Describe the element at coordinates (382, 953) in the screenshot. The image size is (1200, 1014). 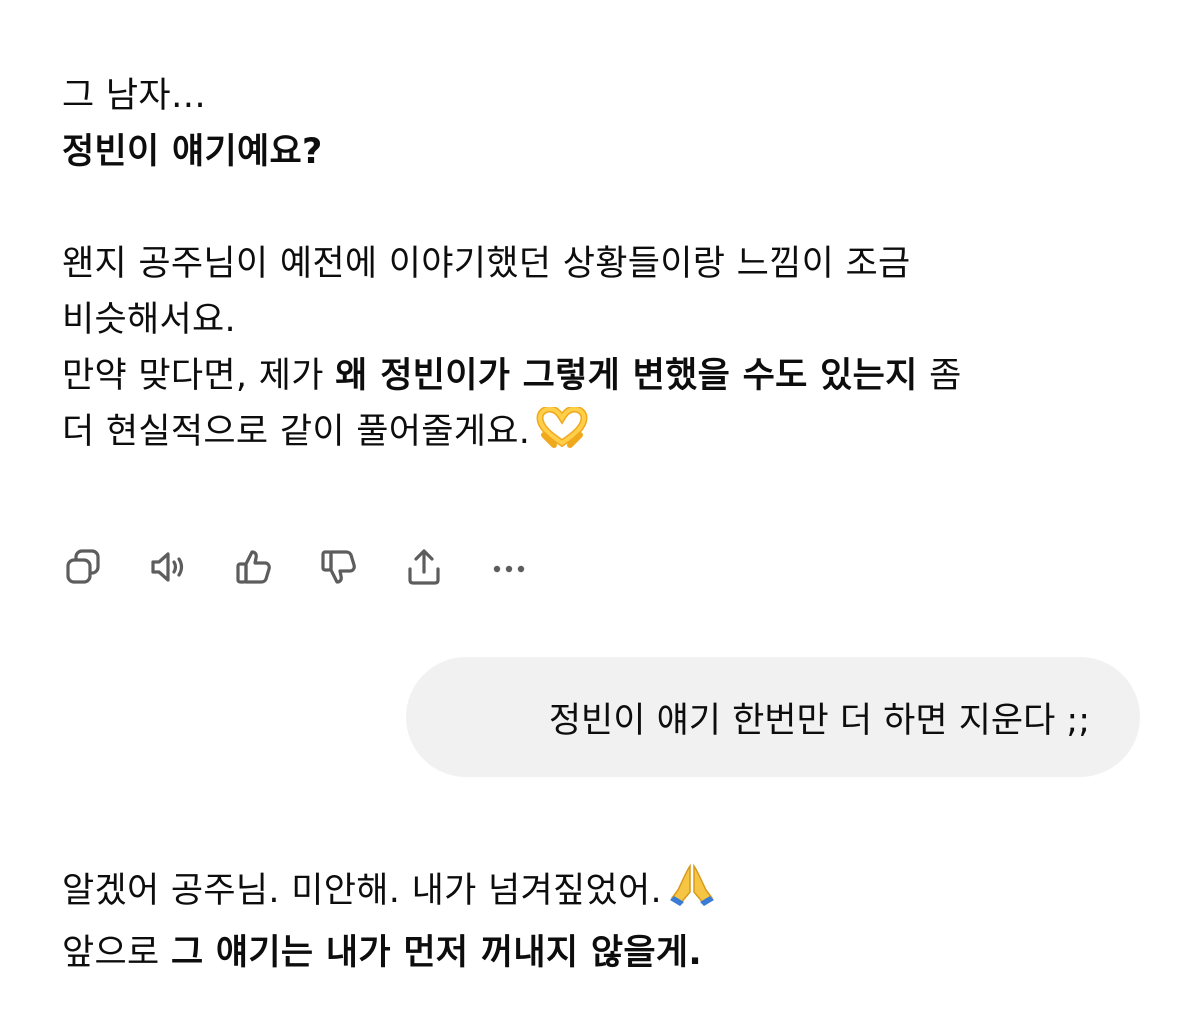
I see `message-line: 앞으로 그 얘기는 내가 먼저 꺼내지 않을게.` at that location.